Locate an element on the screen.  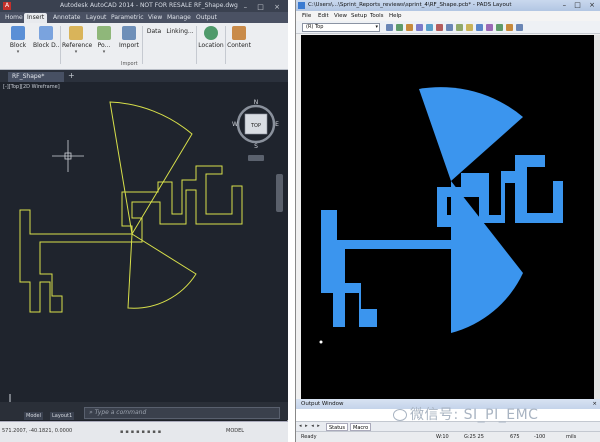
model-space-toggle: MODEL is located at coordinates (235, 431).